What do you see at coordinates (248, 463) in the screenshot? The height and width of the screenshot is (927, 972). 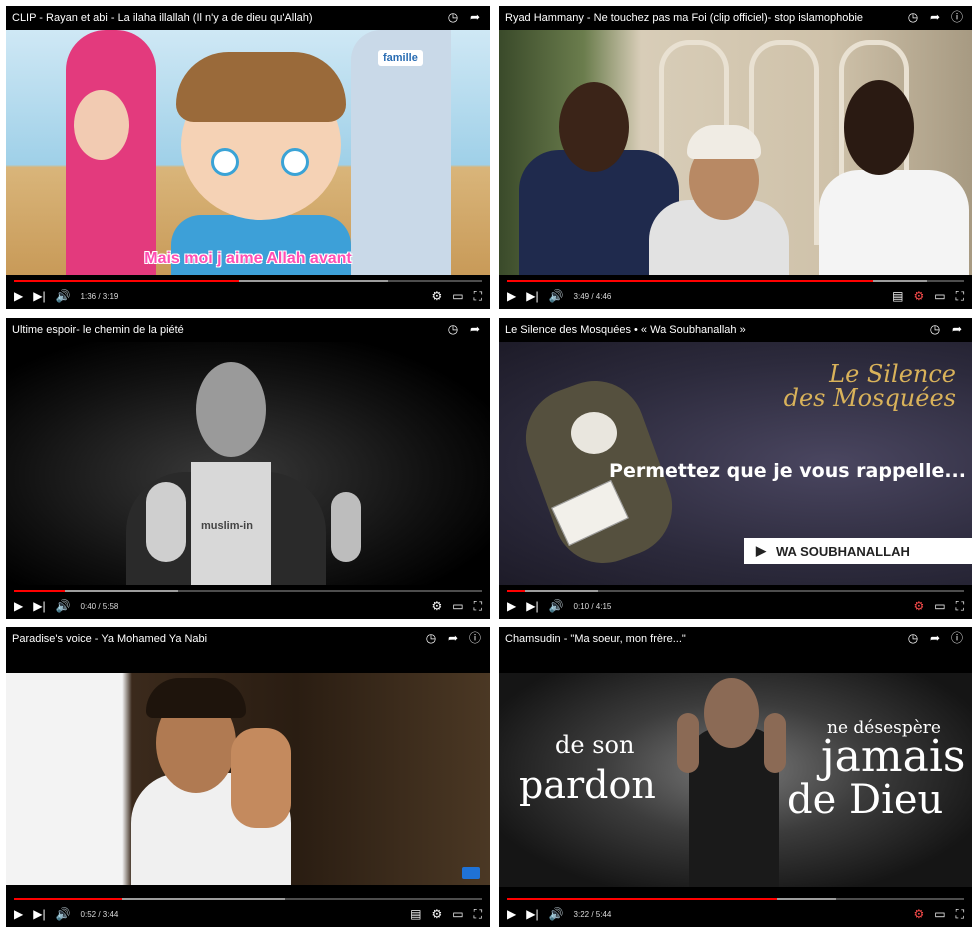 I see `video-frame: muslim-in` at bounding box center [248, 463].